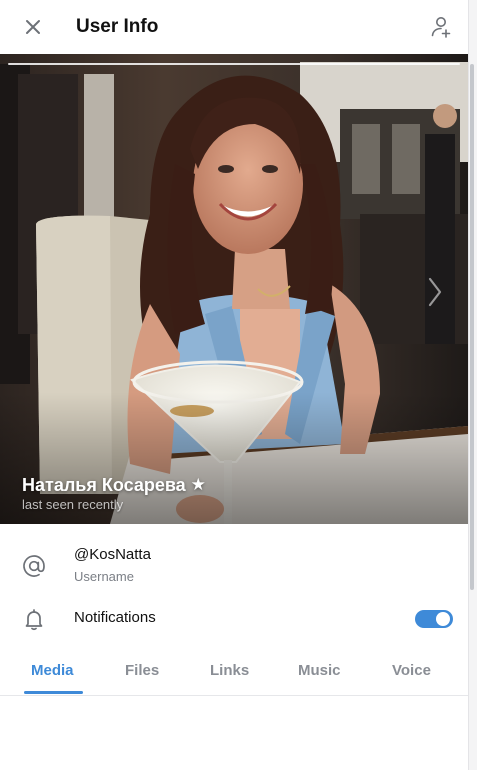 The image size is (477, 770). I want to click on username-value: @KosNatta, so click(112, 554).